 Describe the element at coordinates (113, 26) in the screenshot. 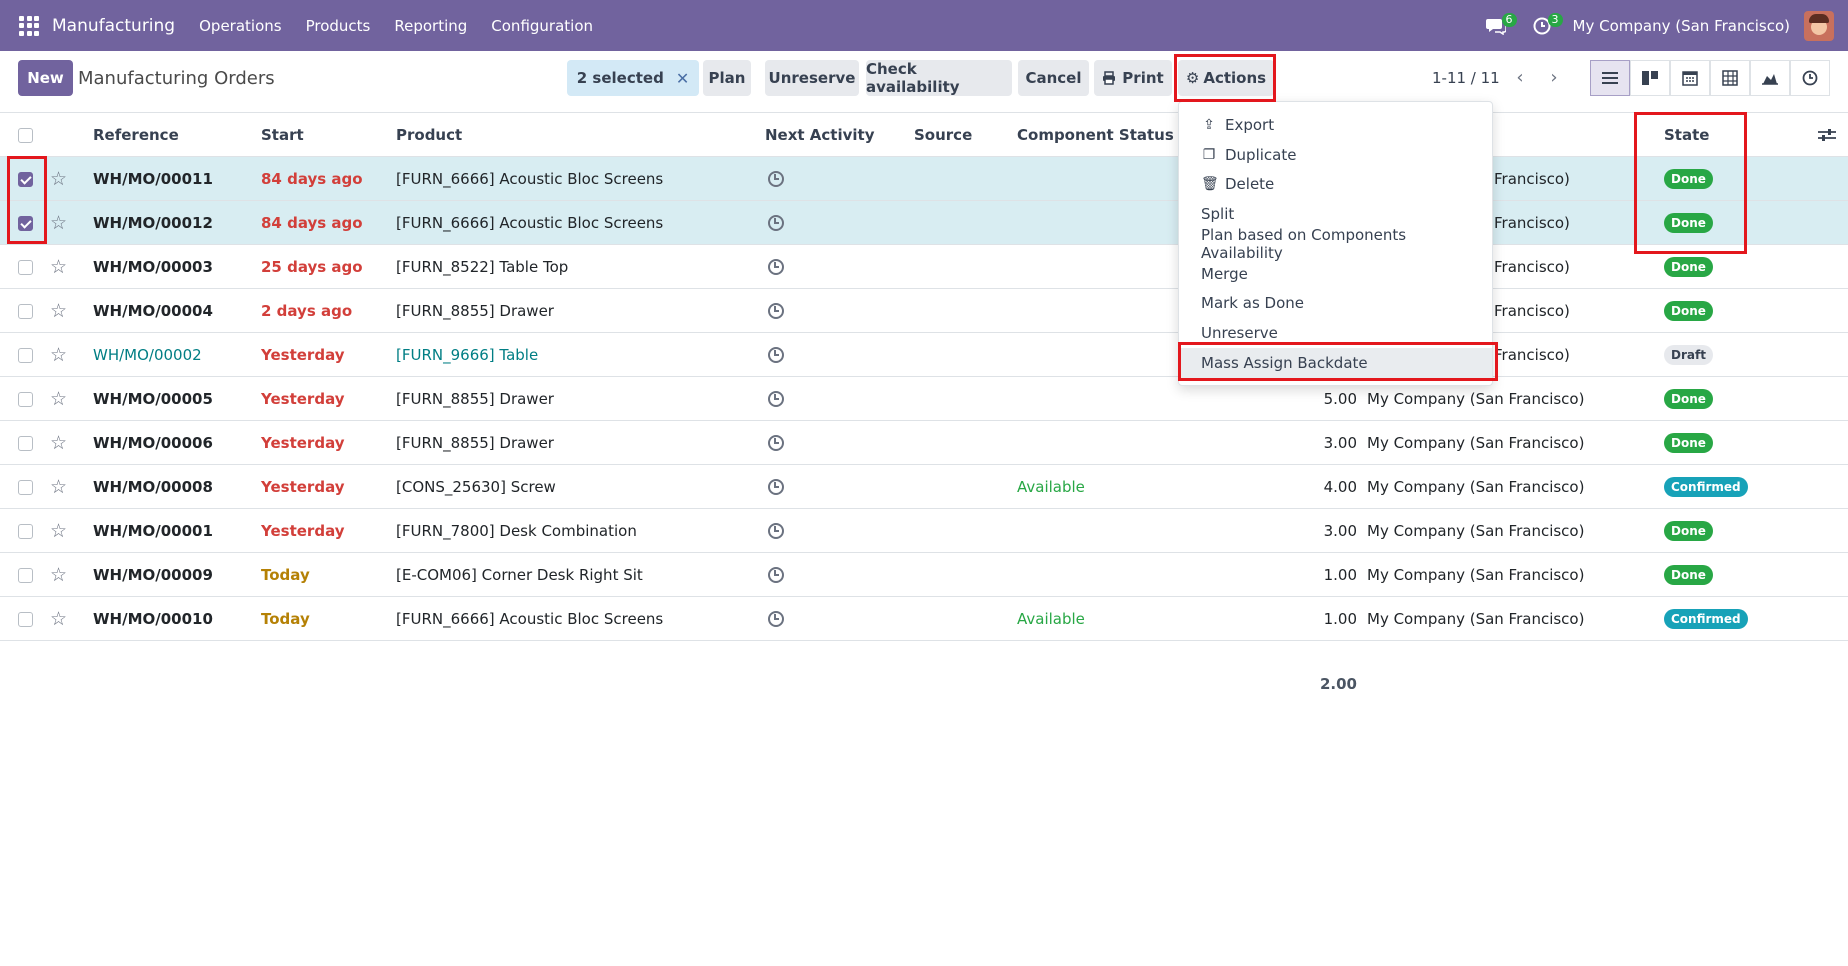

I see `app-brand: Manufacturing` at that location.